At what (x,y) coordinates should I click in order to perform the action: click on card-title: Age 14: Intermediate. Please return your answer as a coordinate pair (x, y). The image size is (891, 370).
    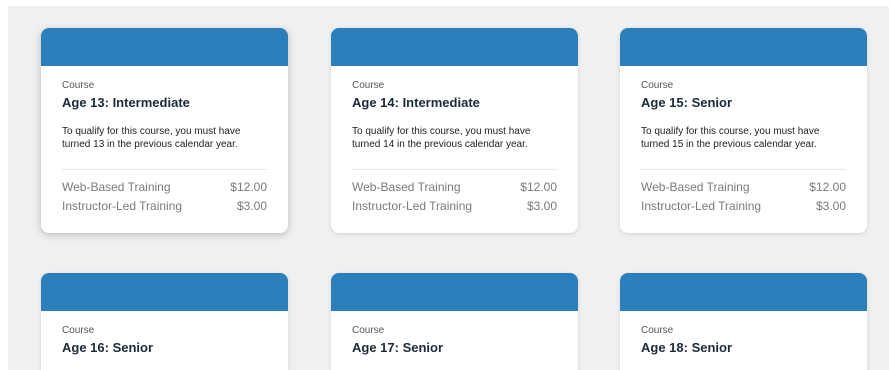
    Looking at the image, I should click on (454, 102).